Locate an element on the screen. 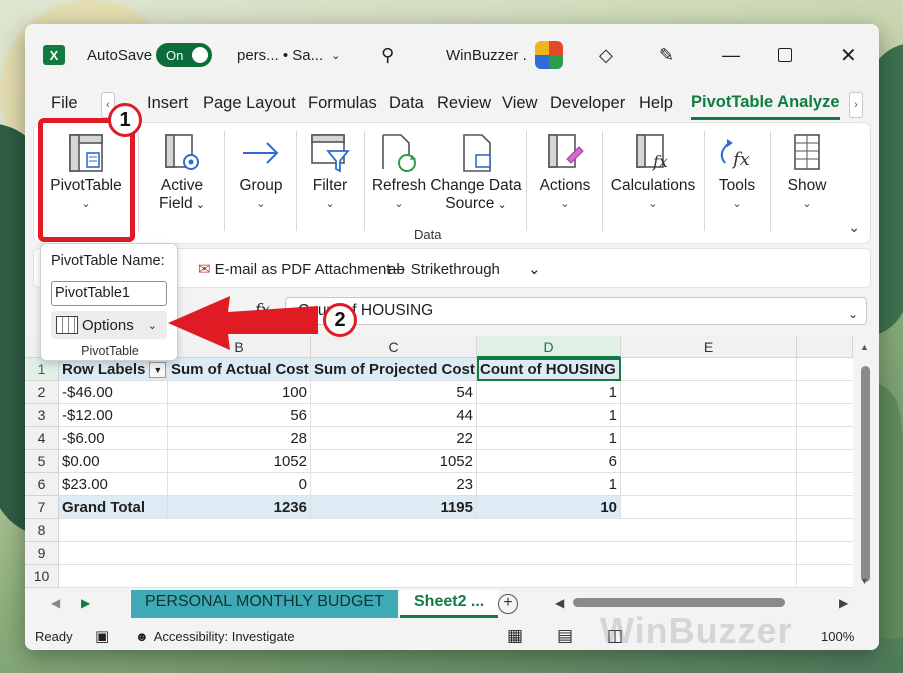 The width and height of the screenshot is (903, 673). annotation-arrow is located at coordinates (243, 323).